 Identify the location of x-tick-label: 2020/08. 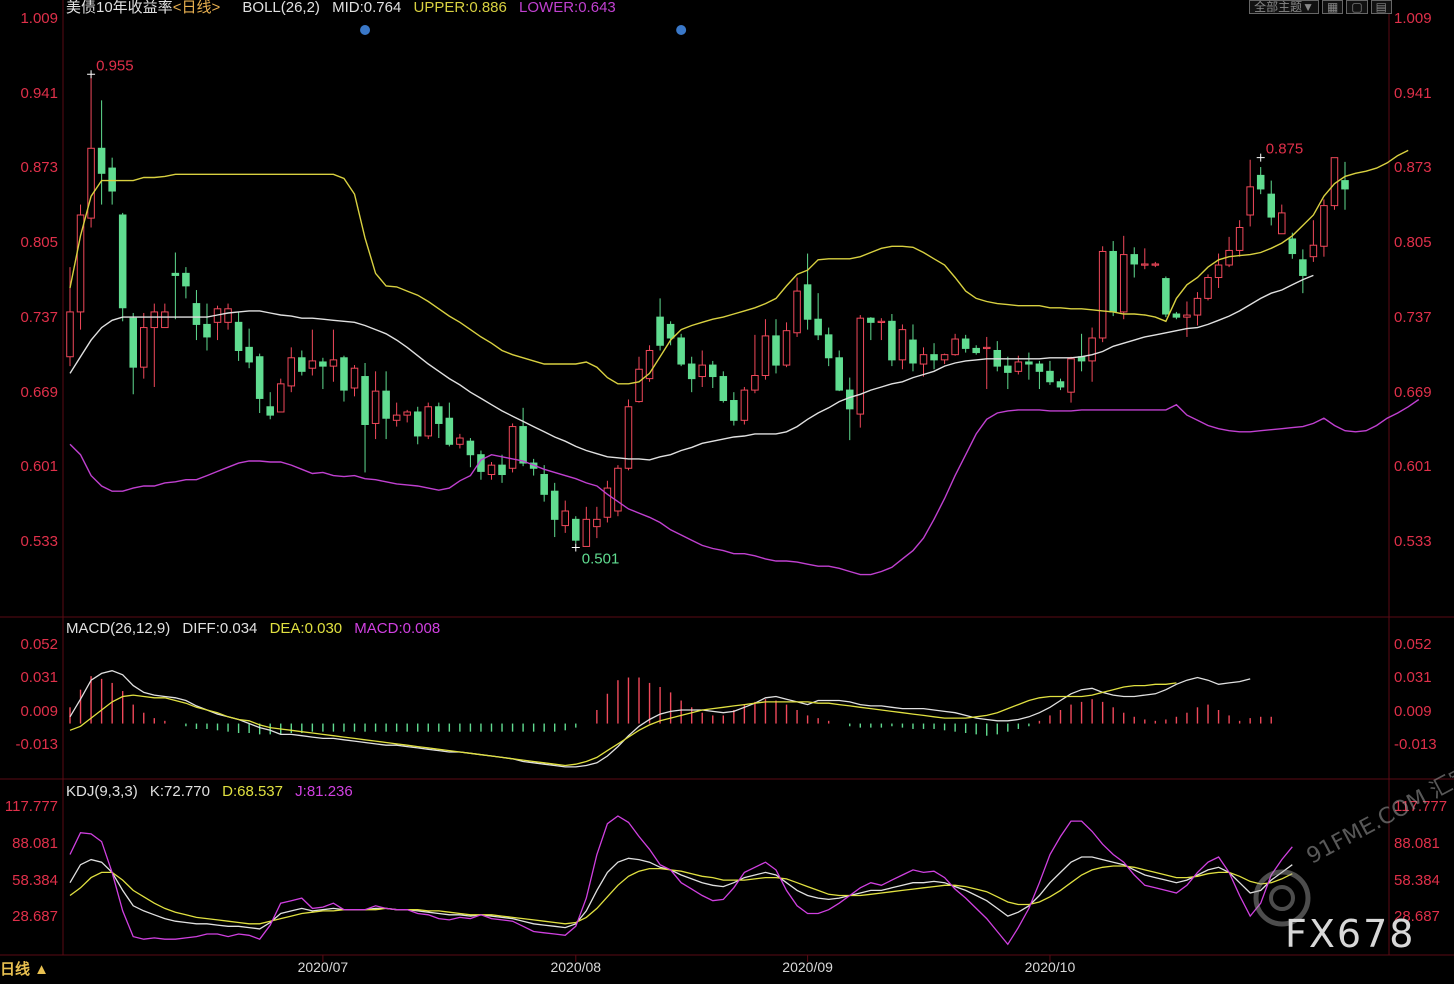
(575, 967).